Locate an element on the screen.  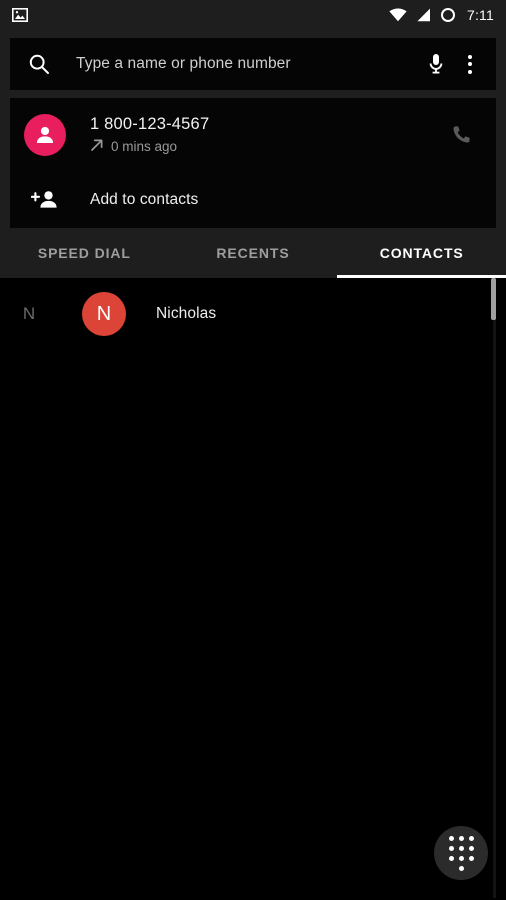
add-to-contacts-row: Add to contacts is located at coordinates (253, 200).